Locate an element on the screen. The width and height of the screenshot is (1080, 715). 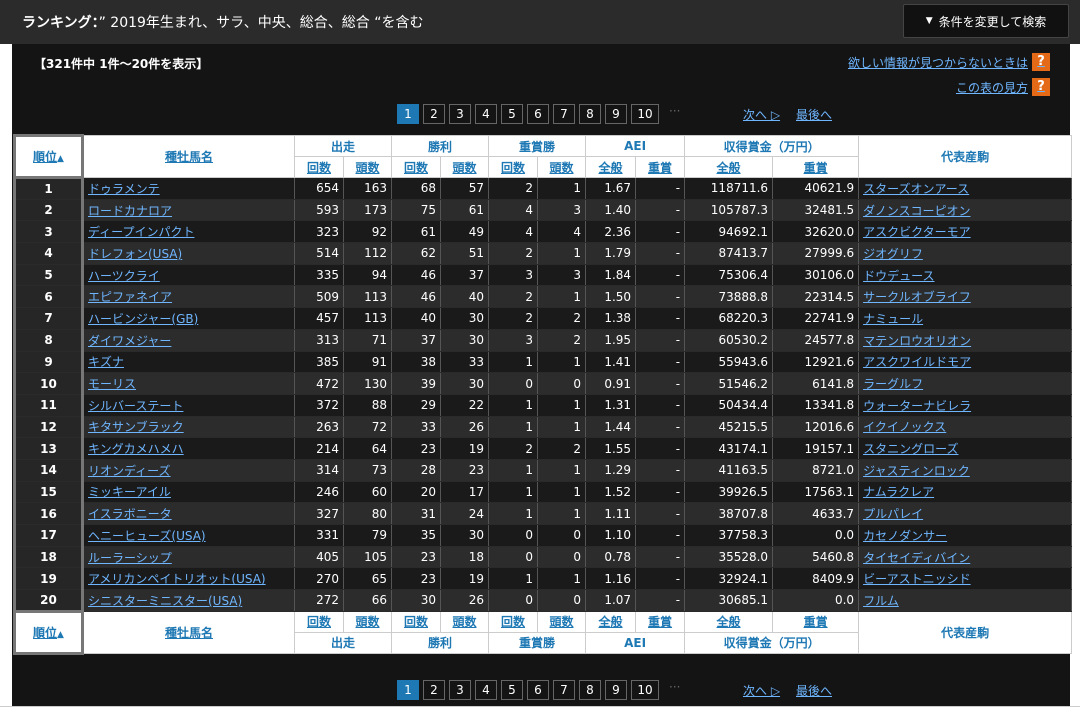
rep-horse-link: ダノンスコーピオン is located at coordinates (965, 210).